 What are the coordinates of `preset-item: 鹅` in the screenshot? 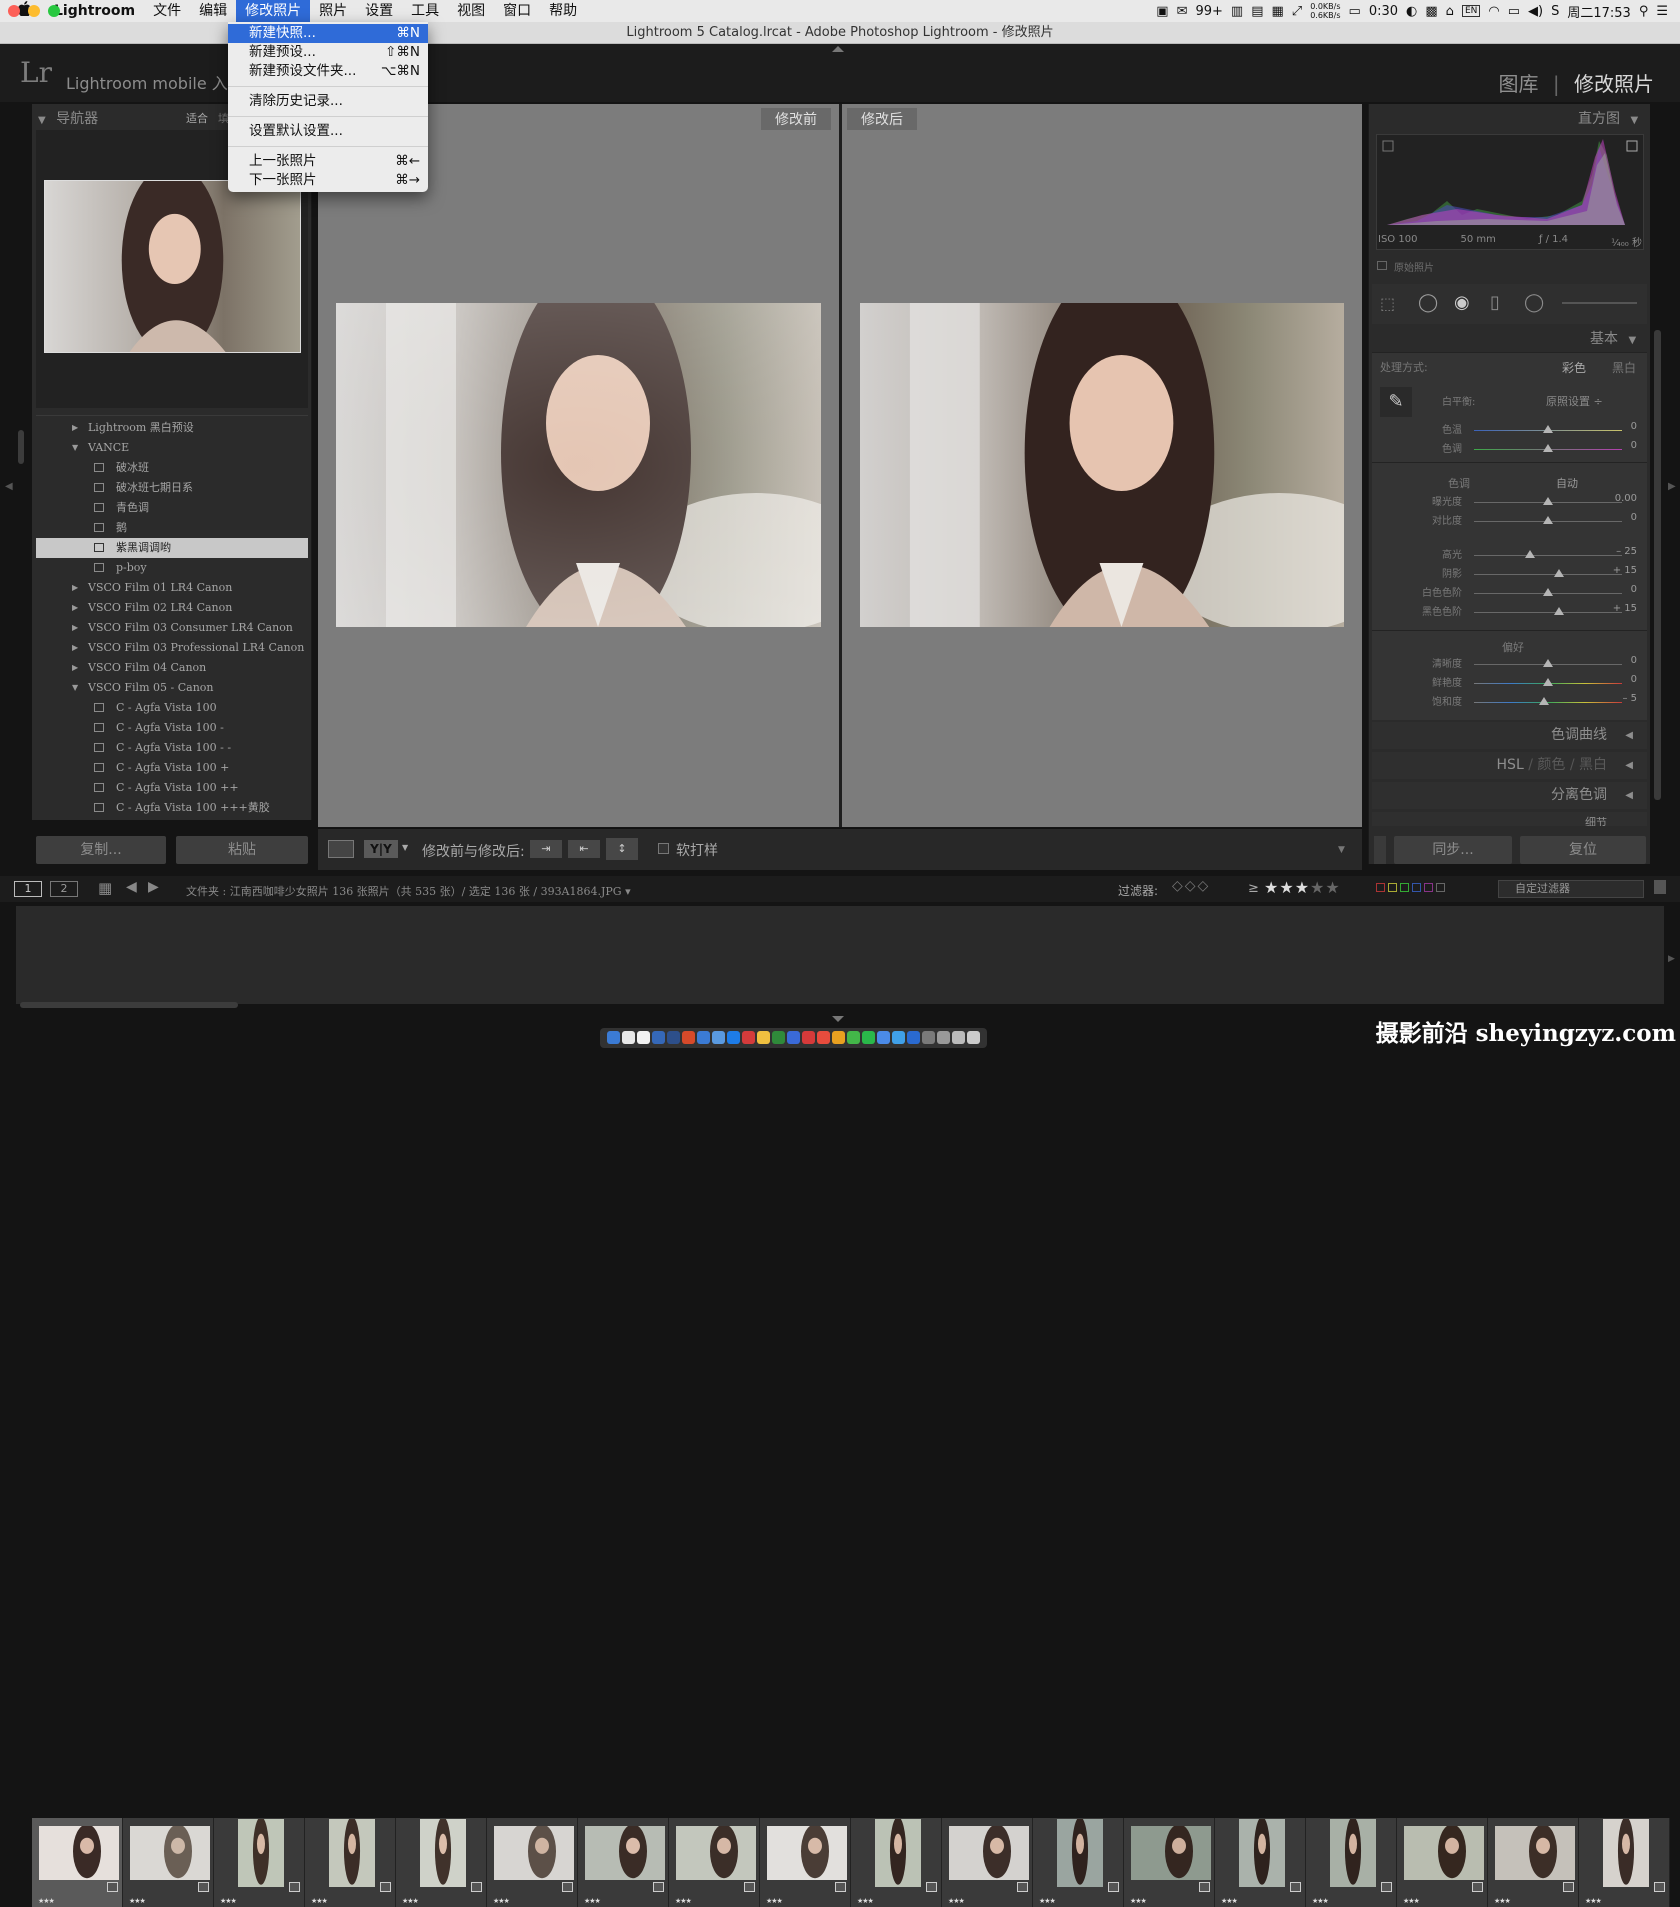 It's located at (172, 528).